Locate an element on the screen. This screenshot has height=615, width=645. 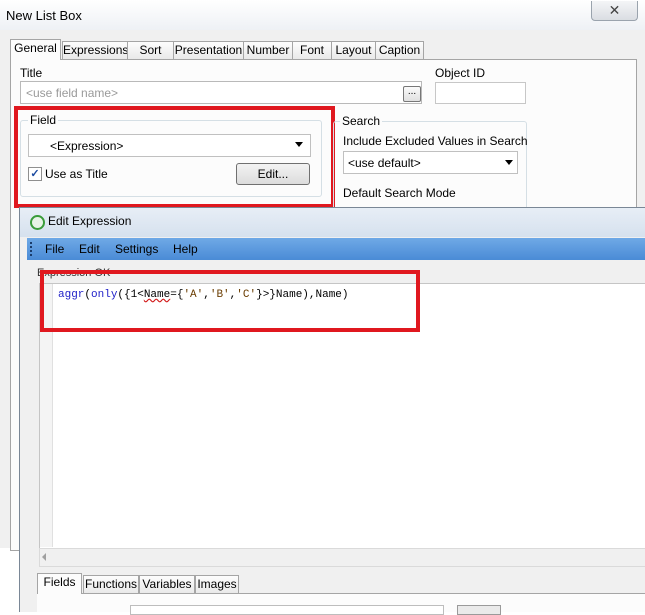
tab-functions: Functions is located at coordinates (111, 584).